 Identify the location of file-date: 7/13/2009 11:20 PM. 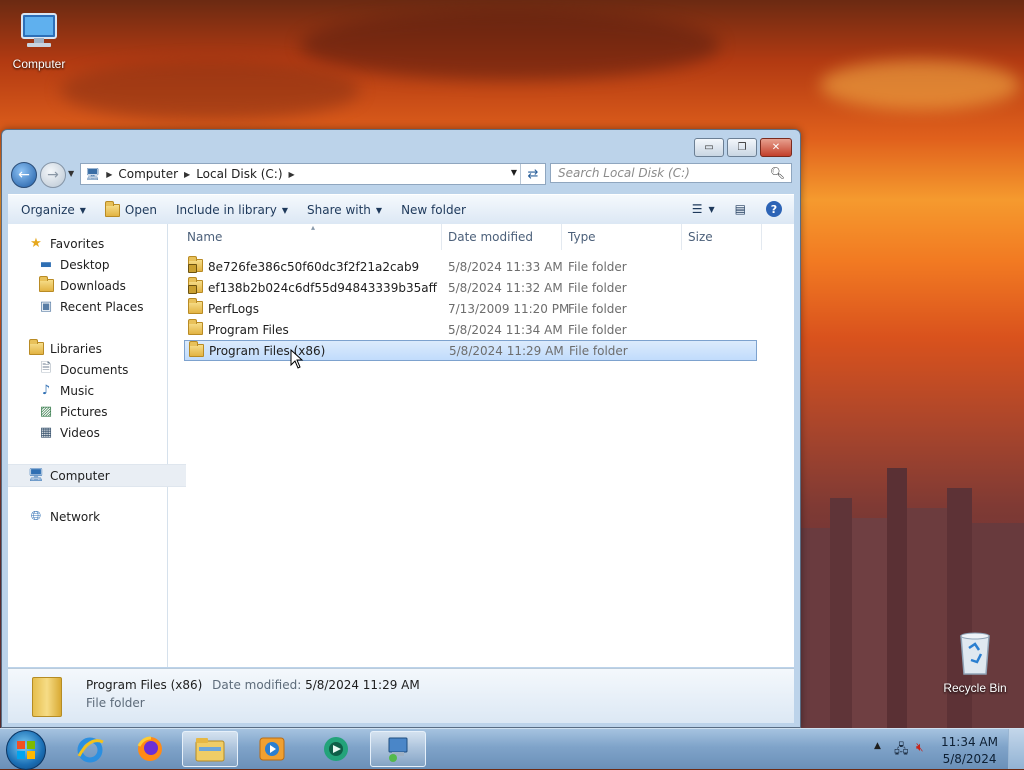
(509, 308).